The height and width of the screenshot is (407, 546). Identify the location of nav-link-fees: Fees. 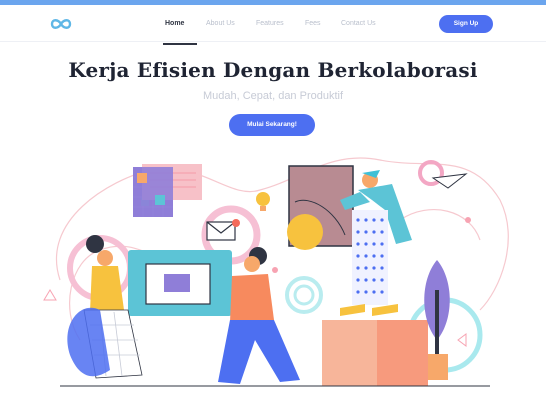
(313, 23).